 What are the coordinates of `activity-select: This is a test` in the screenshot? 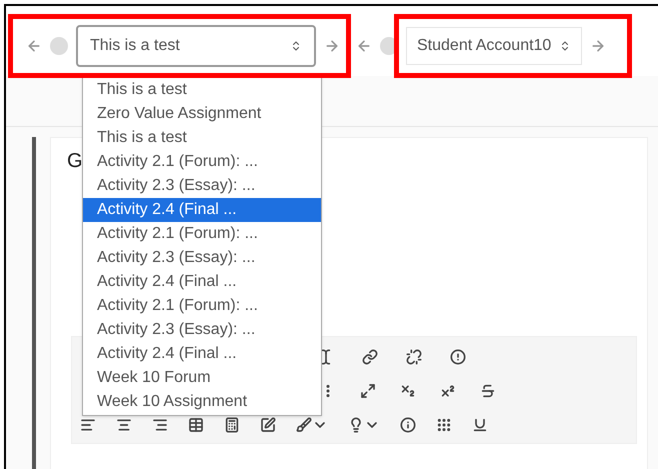 It's located at (196, 46).